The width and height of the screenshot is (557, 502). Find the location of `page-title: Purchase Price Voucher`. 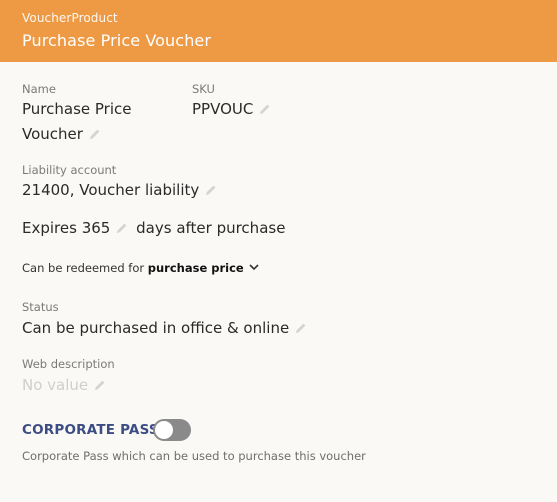

page-title: Purchase Price Voucher is located at coordinates (117, 40).